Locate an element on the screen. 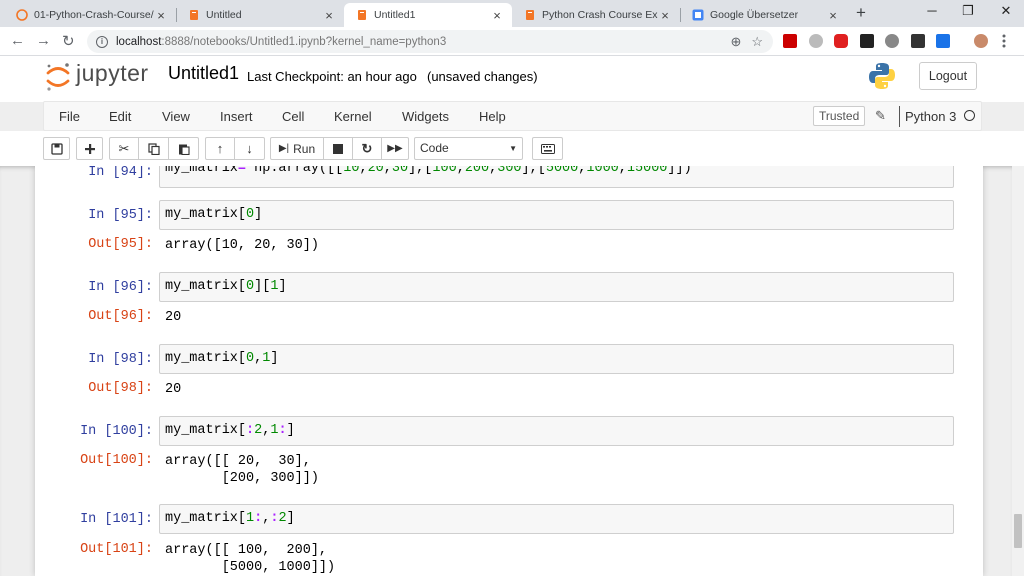  menu-file: File is located at coordinates (69, 116).